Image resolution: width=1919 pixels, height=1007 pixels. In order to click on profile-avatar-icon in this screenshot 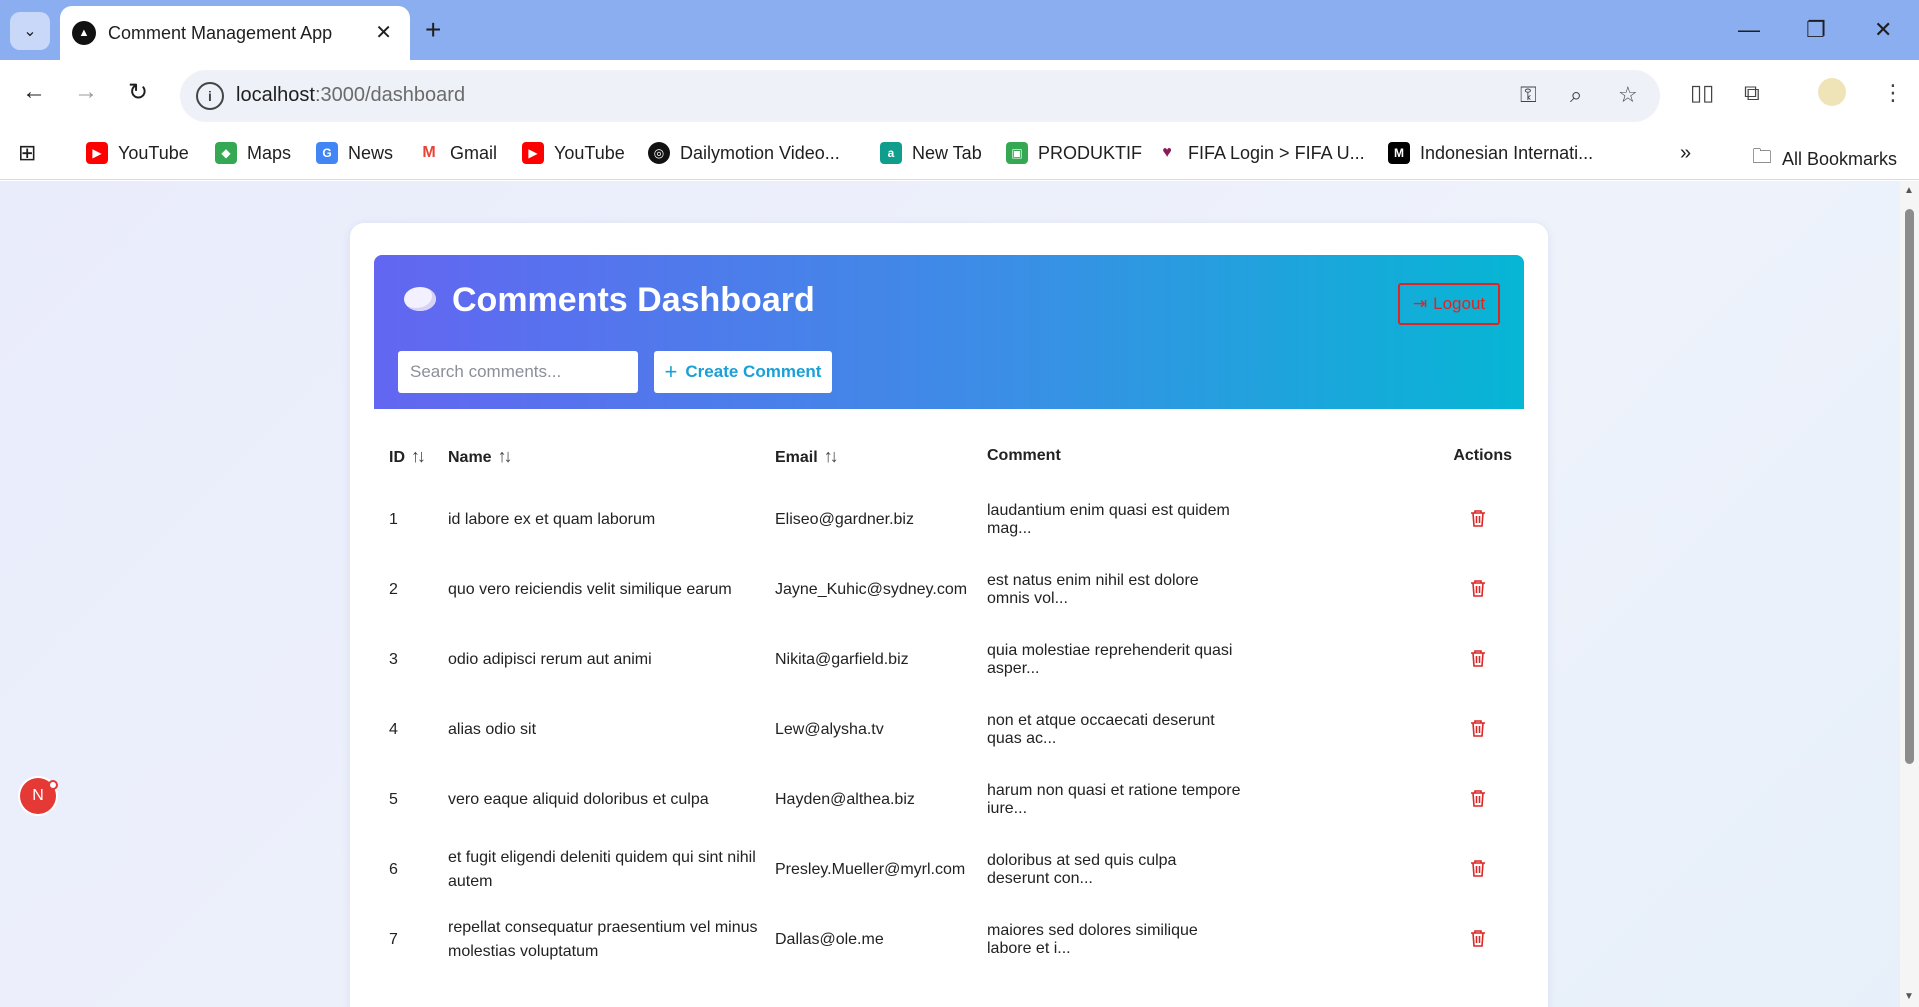, I will do `click(1832, 92)`.